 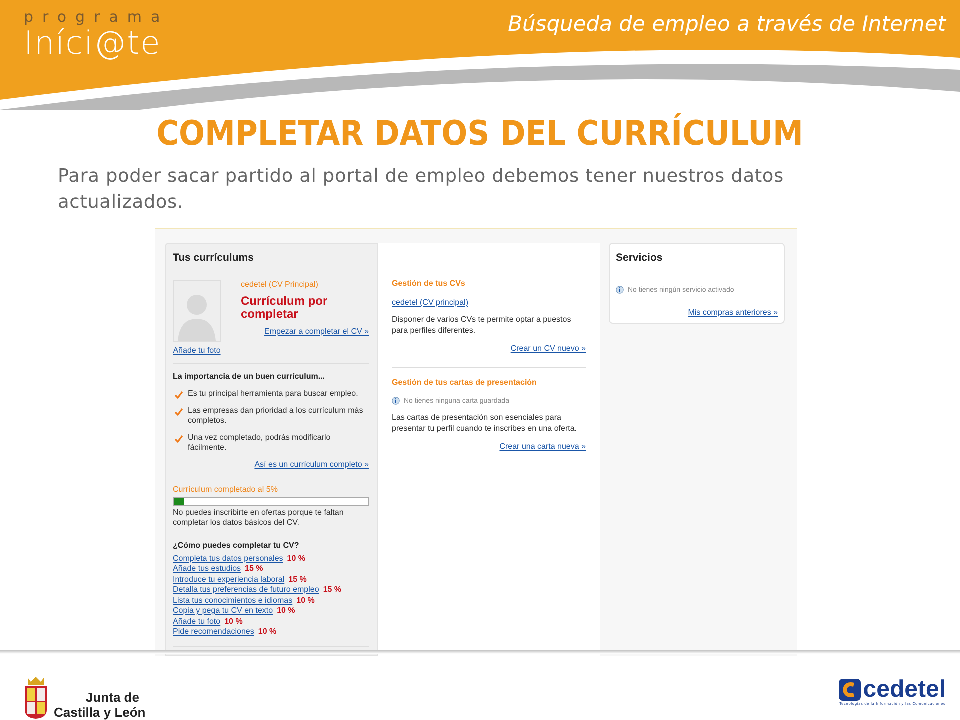 What do you see at coordinates (93, 44) in the screenshot?
I see `logo-wordmark: Iníci@te` at bounding box center [93, 44].